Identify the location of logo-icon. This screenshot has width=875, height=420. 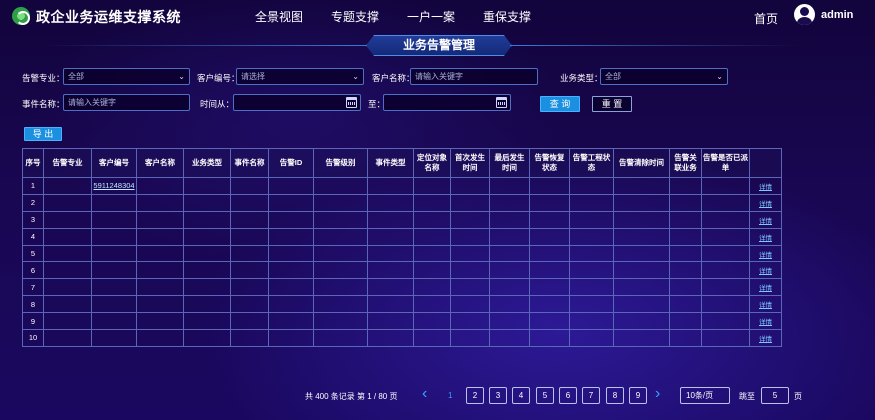
(21, 16).